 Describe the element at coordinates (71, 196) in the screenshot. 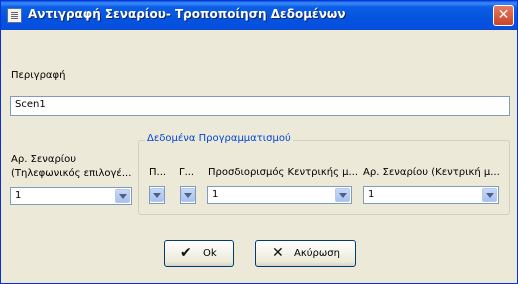

I see `scenario-phone-select: 1` at that location.